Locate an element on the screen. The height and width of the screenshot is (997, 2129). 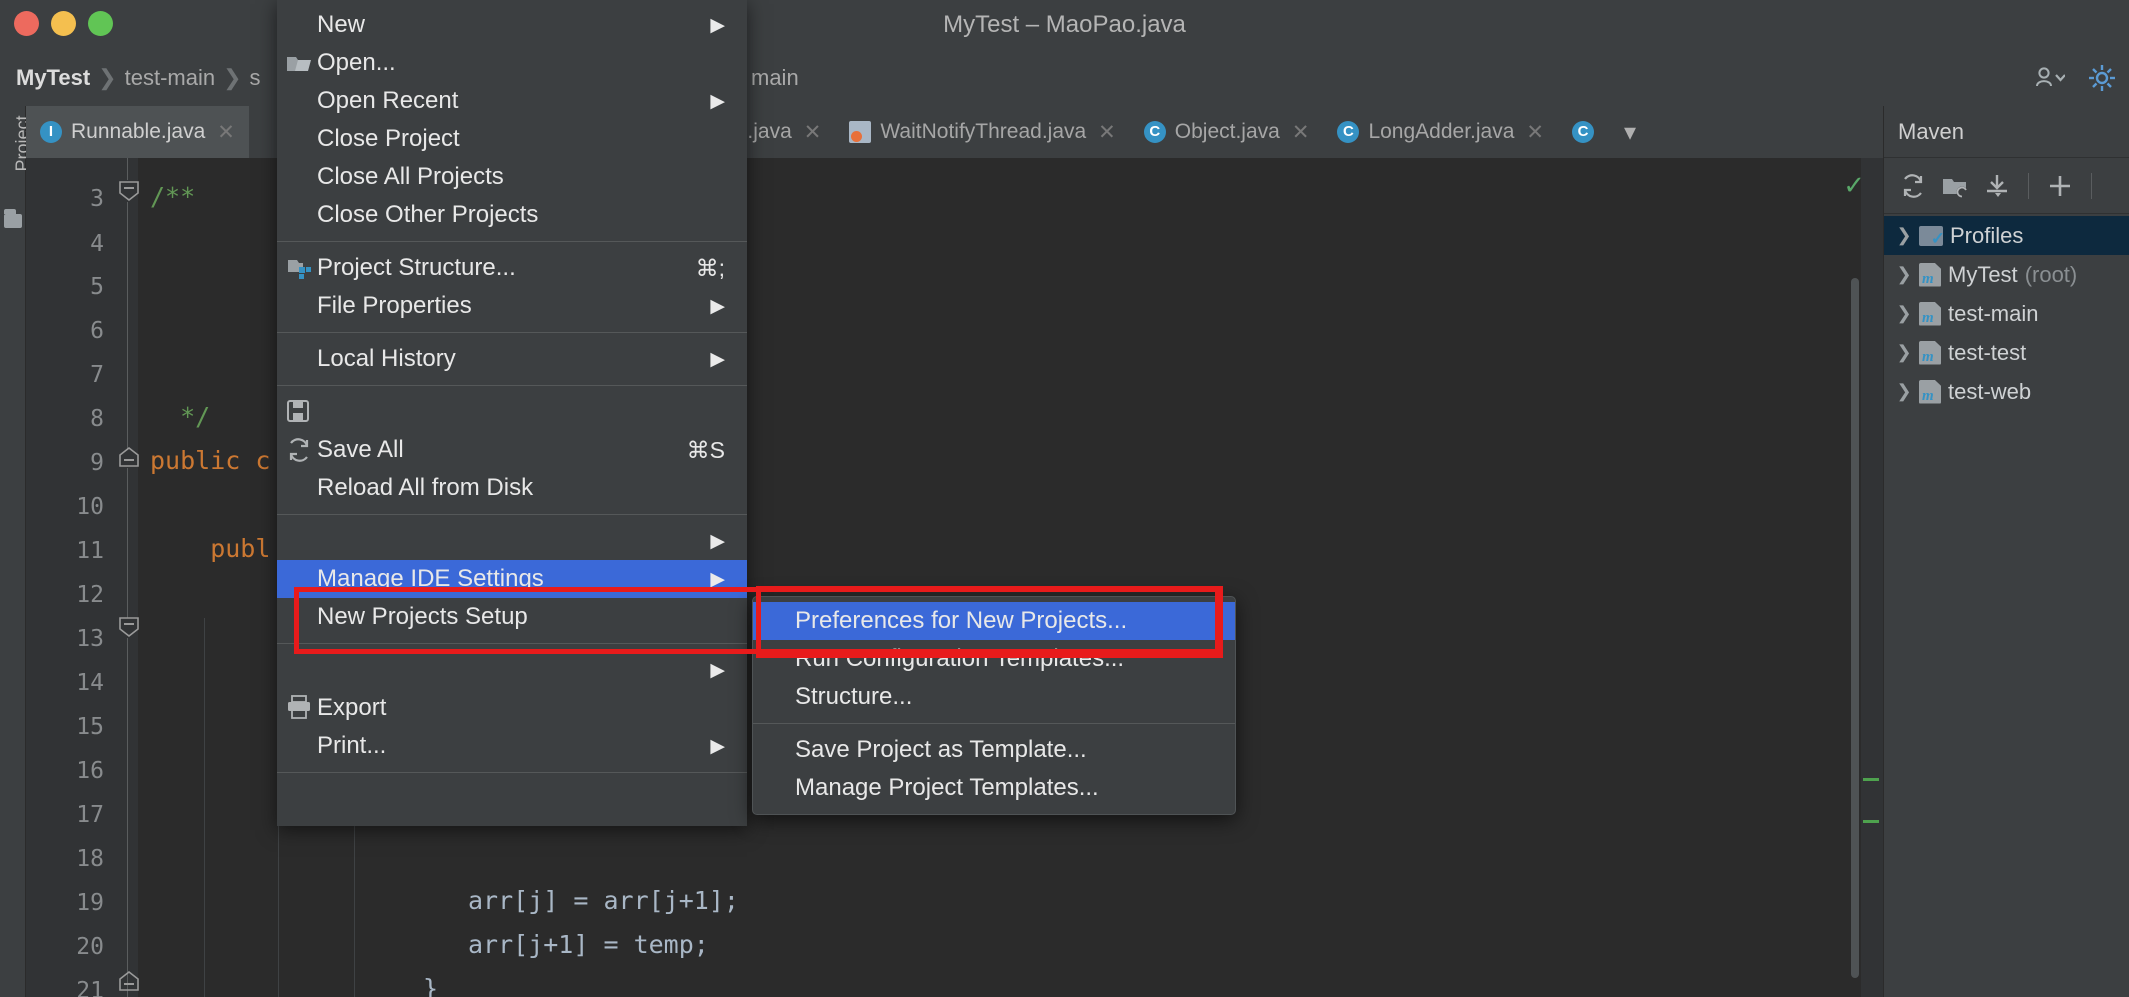
user-icon is located at coordinates (2050, 78).